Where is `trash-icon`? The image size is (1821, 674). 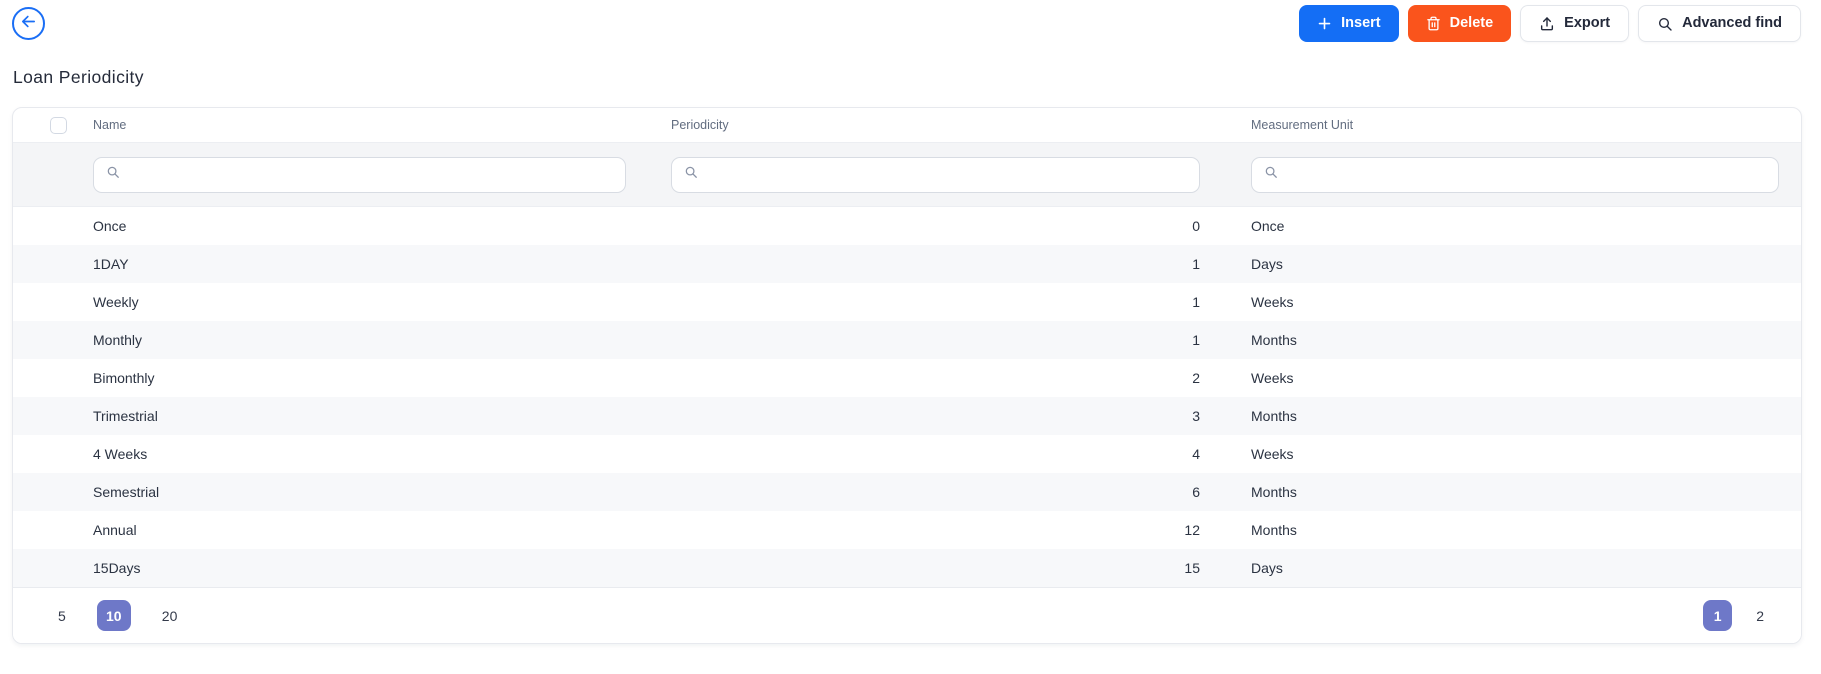
trash-icon is located at coordinates (1433, 23).